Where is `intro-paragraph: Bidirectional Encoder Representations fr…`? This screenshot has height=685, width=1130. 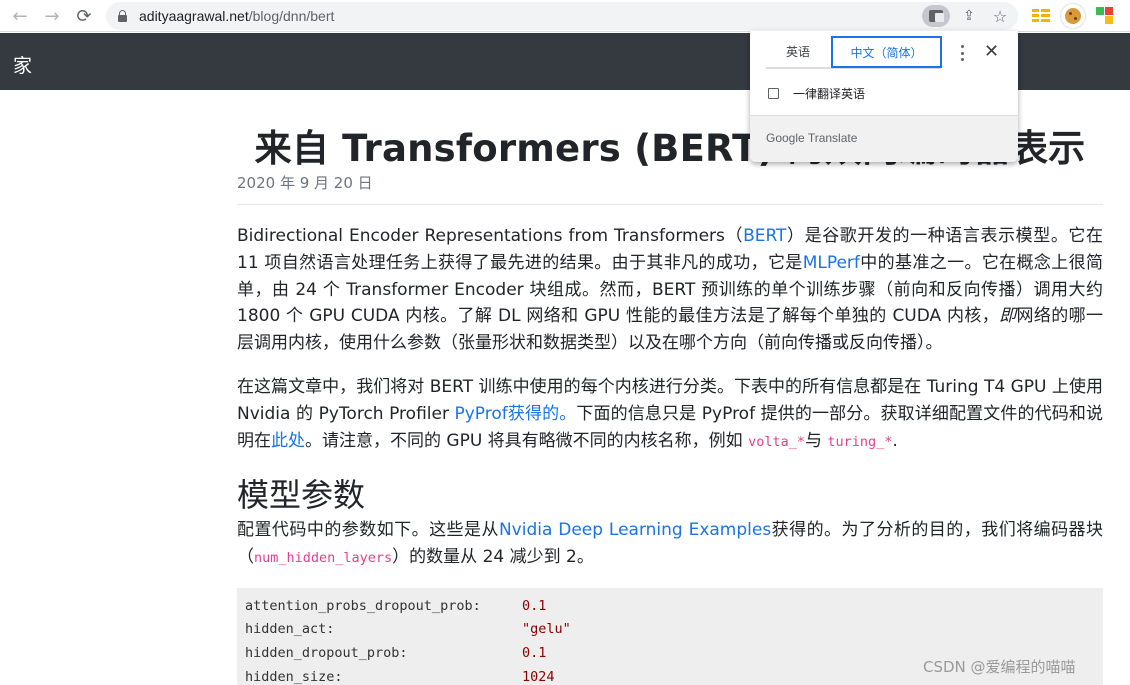 intro-paragraph: Bidirectional Encoder Representations fr… is located at coordinates (670, 290).